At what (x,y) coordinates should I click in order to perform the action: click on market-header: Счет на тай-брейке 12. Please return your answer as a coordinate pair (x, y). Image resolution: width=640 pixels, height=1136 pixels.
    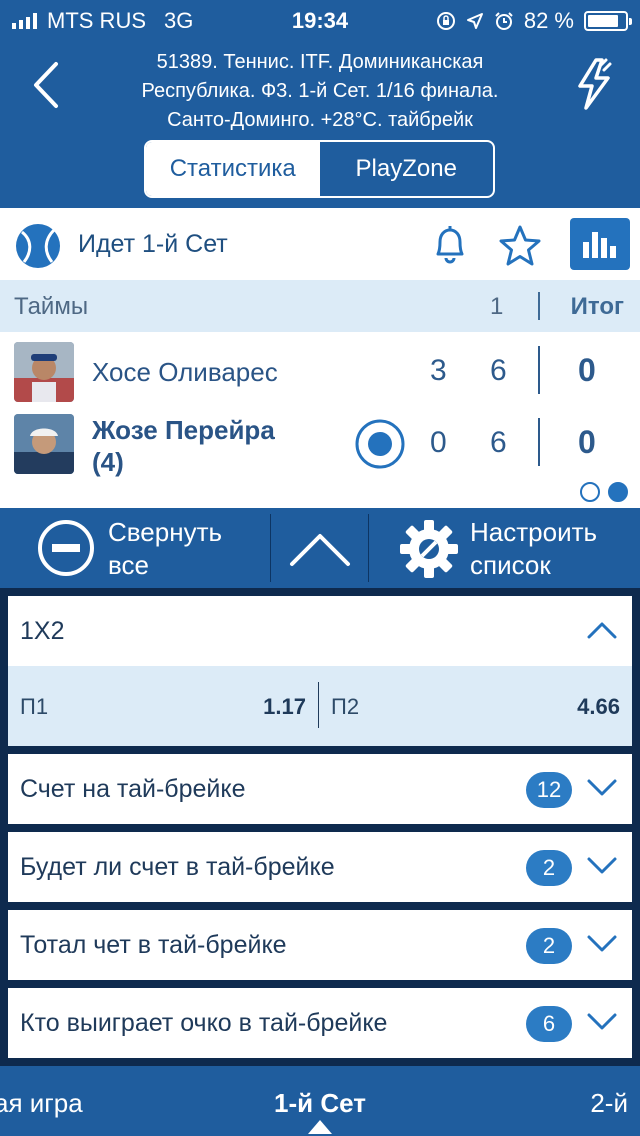
    Looking at the image, I should click on (320, 789).